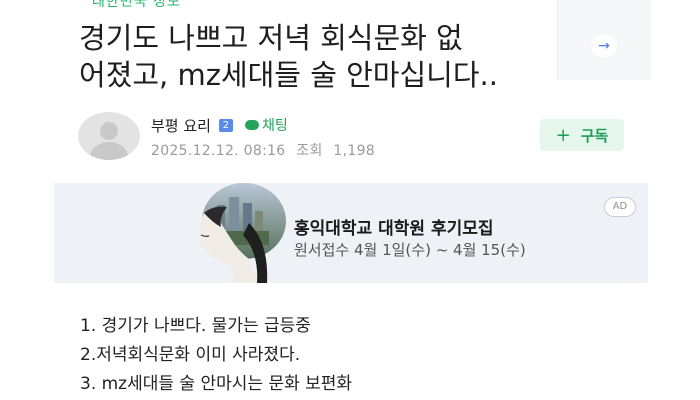 The image size is (700, 400). Describe the element at coordinates (181, 125) in the screenshot. I see `author-name: 부평 요리` at that location.